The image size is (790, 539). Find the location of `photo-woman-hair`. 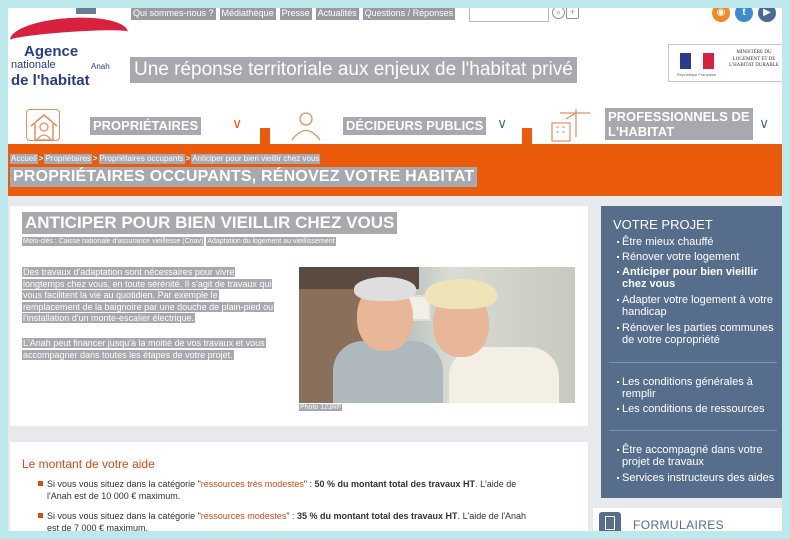

photo-woman-hair is located at coordinates (461, 294).